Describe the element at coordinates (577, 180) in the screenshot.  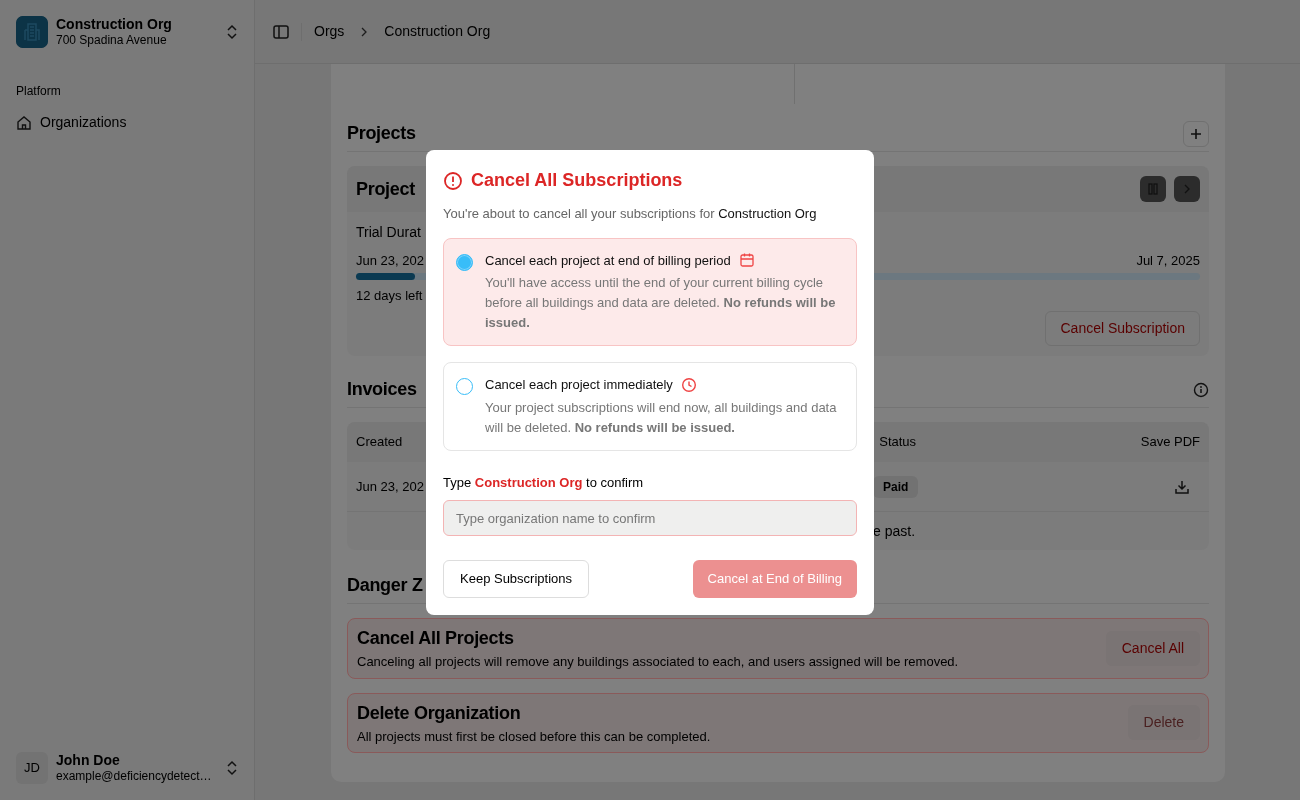
I see `dialog-title: Cancel All Subscriptions` at that location.